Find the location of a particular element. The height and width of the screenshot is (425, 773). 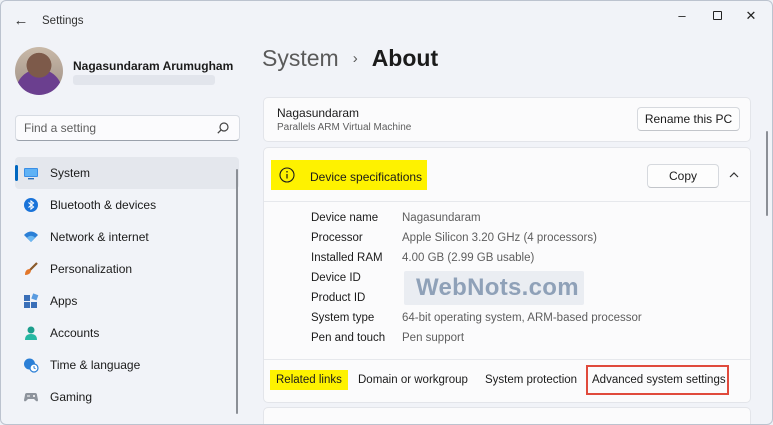

search-box is located at coordinates (127, 128).